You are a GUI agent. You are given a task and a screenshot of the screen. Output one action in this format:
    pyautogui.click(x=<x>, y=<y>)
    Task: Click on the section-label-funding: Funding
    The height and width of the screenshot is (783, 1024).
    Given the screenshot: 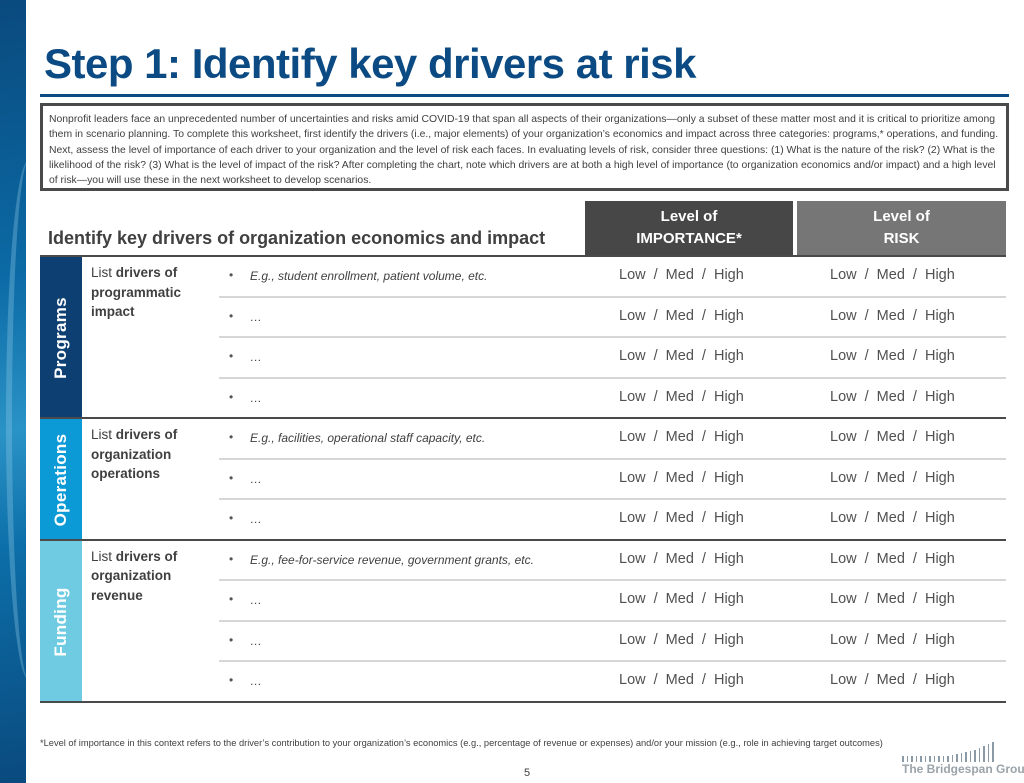 What is the action you would take?
    pyautogui.click(x=61, y=621)
    